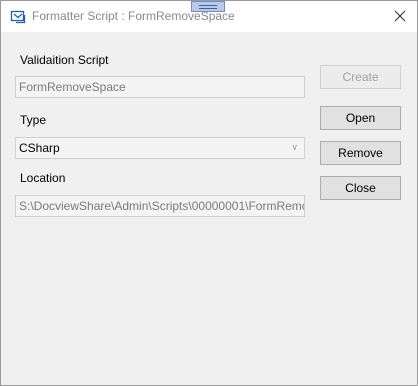  What do you see at coordinates (160, 148) in the screenshot?
I see `type-select: CSharp ∨` at bounding box center [160, 148].